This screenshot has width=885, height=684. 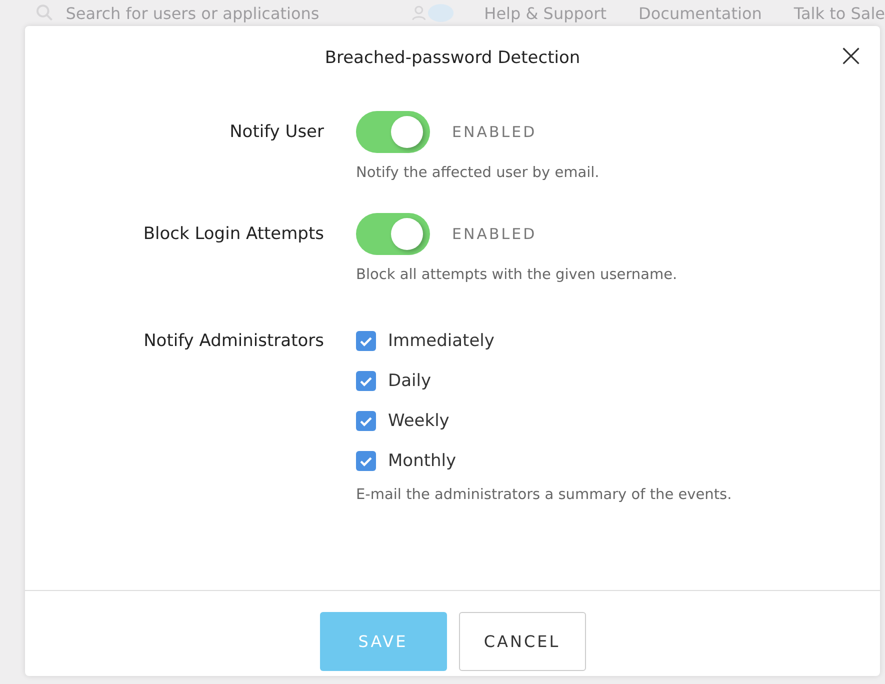 I want to click on checkbox-label: Daily, so click(x=410, y=381).